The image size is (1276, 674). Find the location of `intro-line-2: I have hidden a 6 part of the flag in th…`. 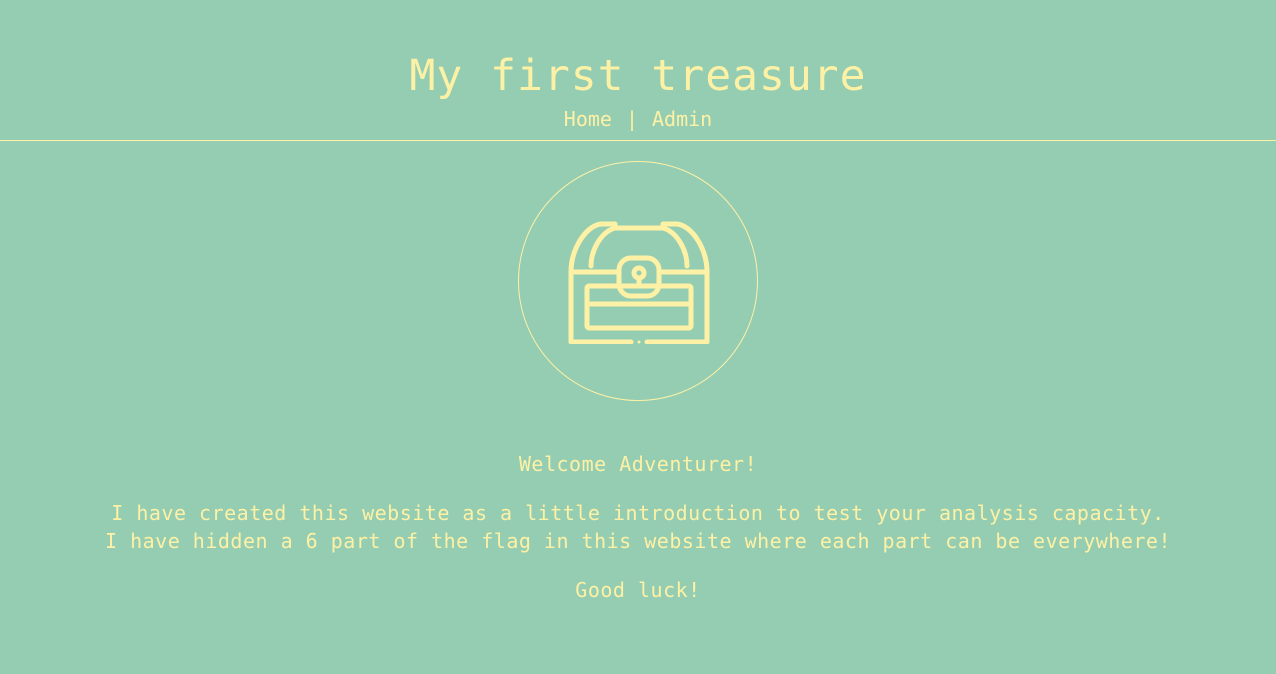

intro-line-2: I have hidden a 6 part of the flag in th… is located at coordinates (638, 541).